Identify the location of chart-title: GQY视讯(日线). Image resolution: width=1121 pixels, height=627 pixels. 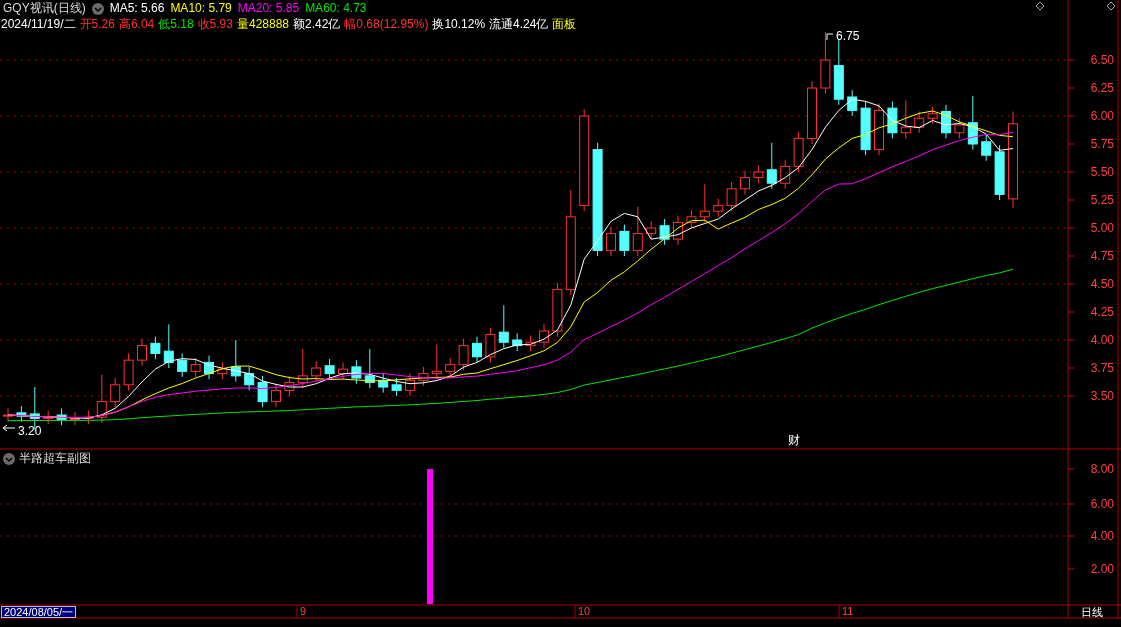
(44, 8).